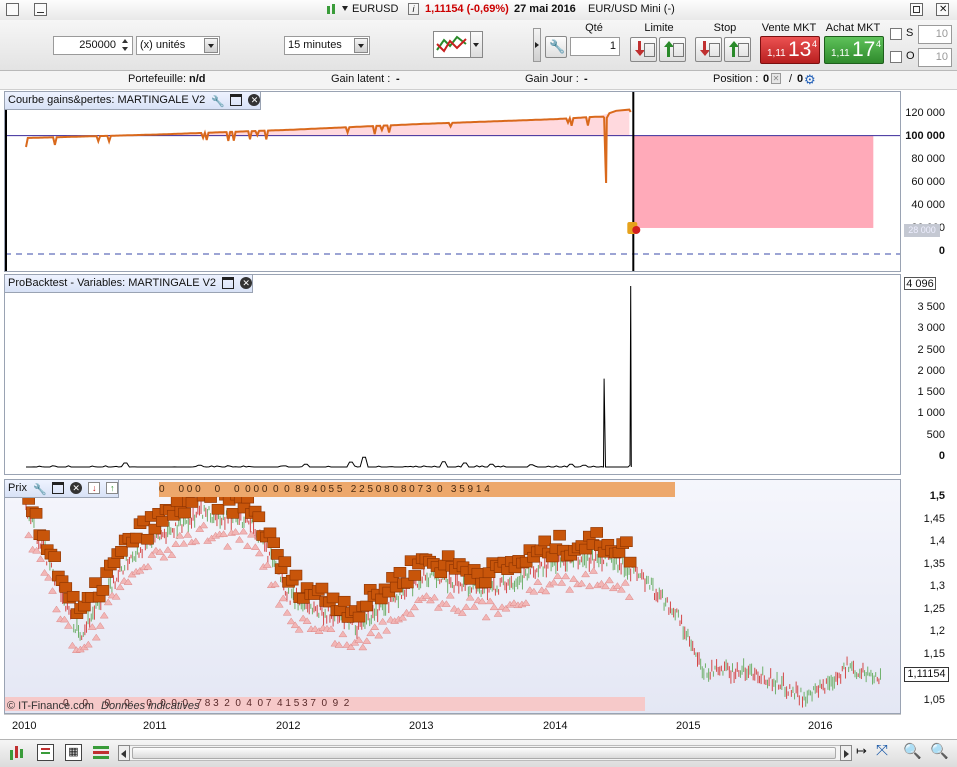 The width and height of the screenshot is (957, 767). What do you see at coordinates (345, 8) in the screenshot?
I see `symbol-dropdown-arrow` at bounding box center [345, 8].